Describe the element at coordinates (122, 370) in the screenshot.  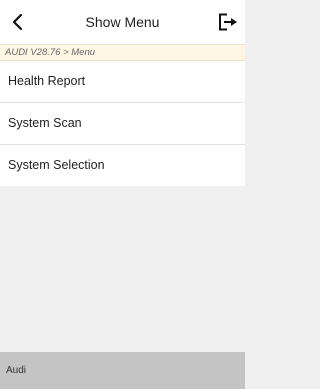
I see `footer-bar: Audi` at that location.